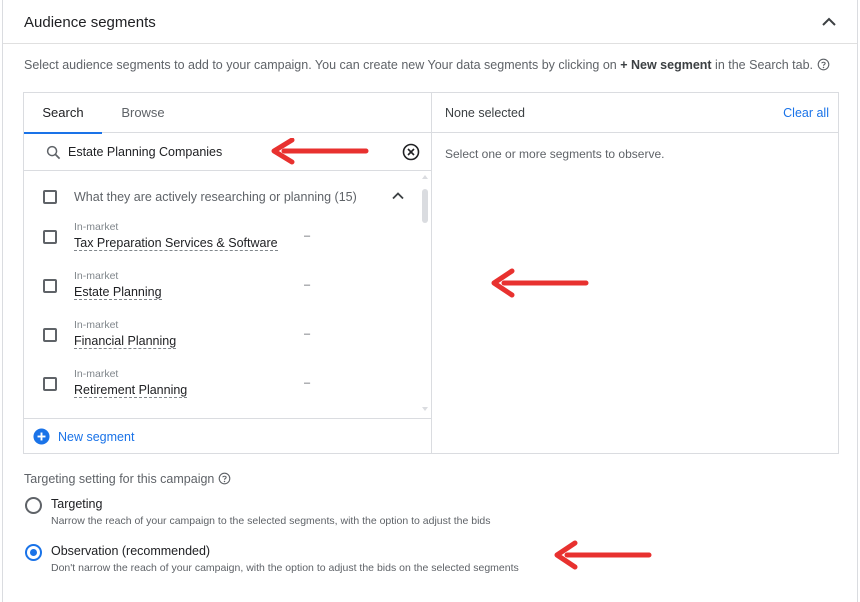 This screenshot has width=860, height=602. Describe the element at coordinates (53, 152) in the screenshot. I see `search-icon` at that location.